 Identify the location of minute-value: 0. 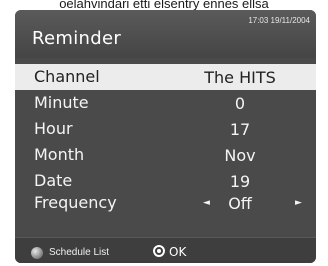
(240, 103).